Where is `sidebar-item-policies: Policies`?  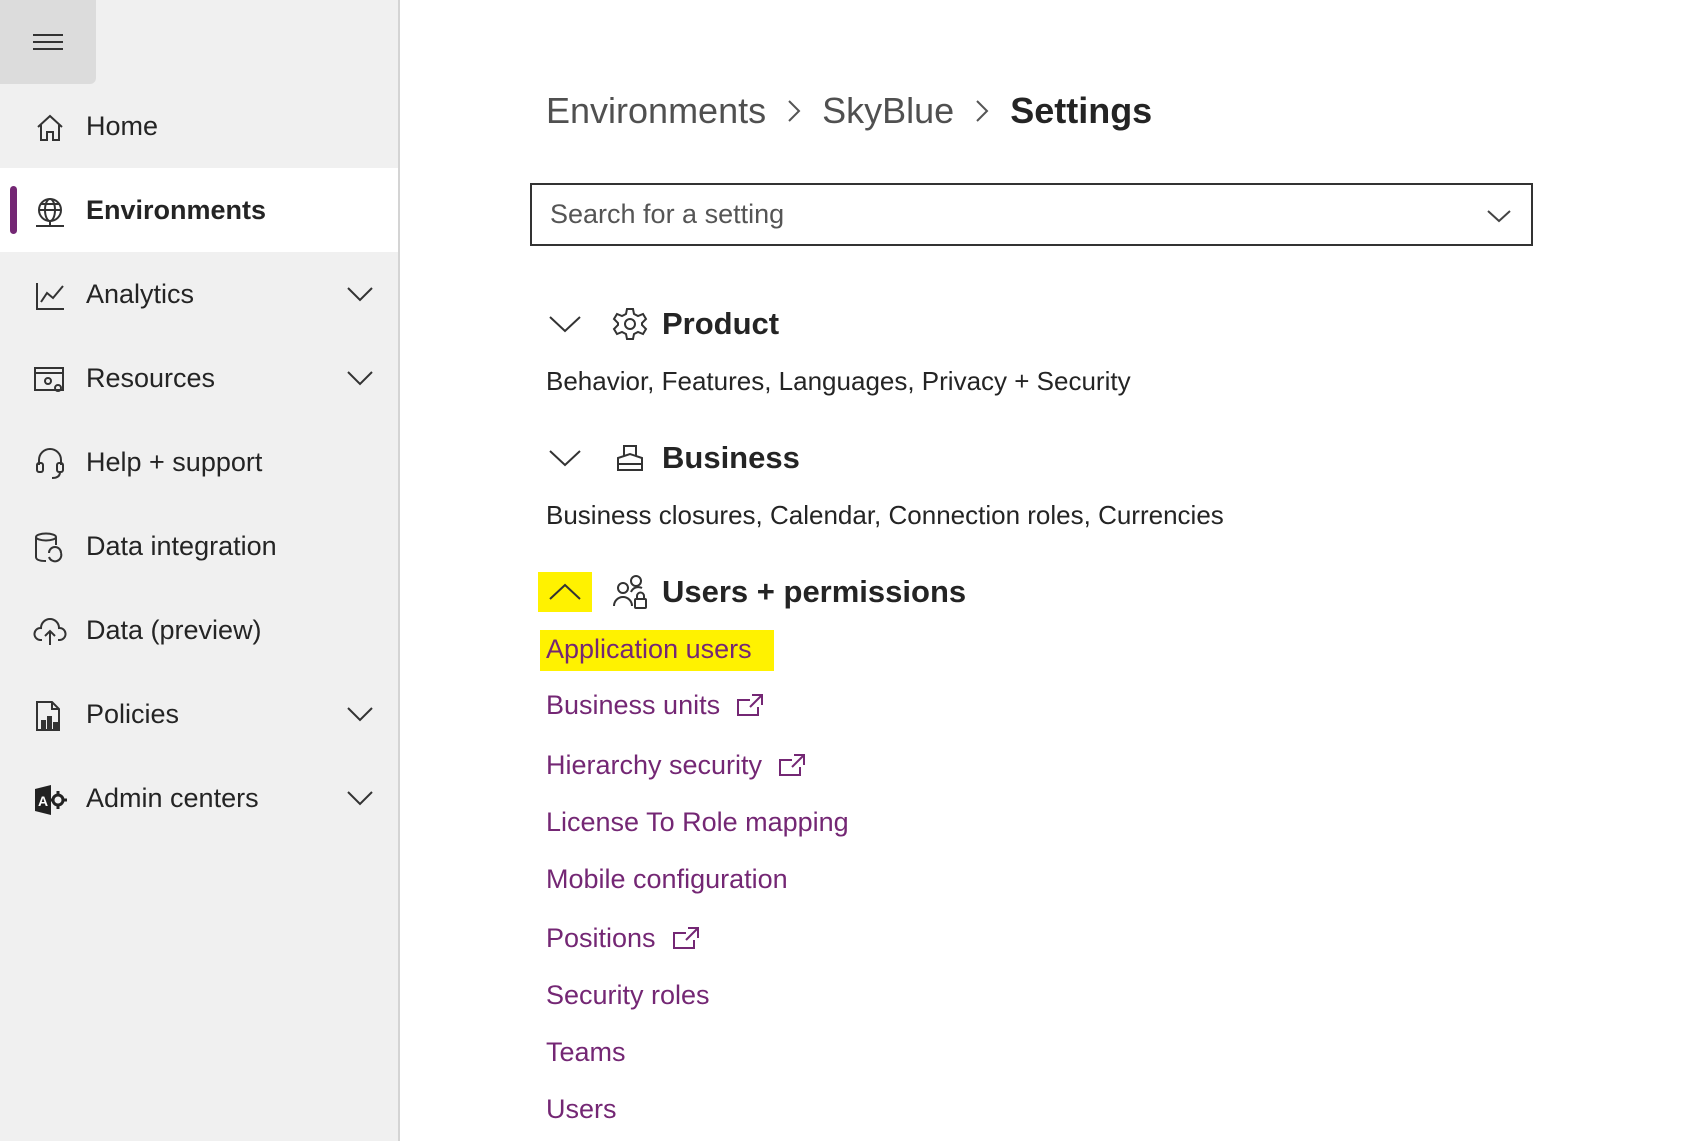 sidebar-item-policies: Policies is located at coordinates (199, 714).